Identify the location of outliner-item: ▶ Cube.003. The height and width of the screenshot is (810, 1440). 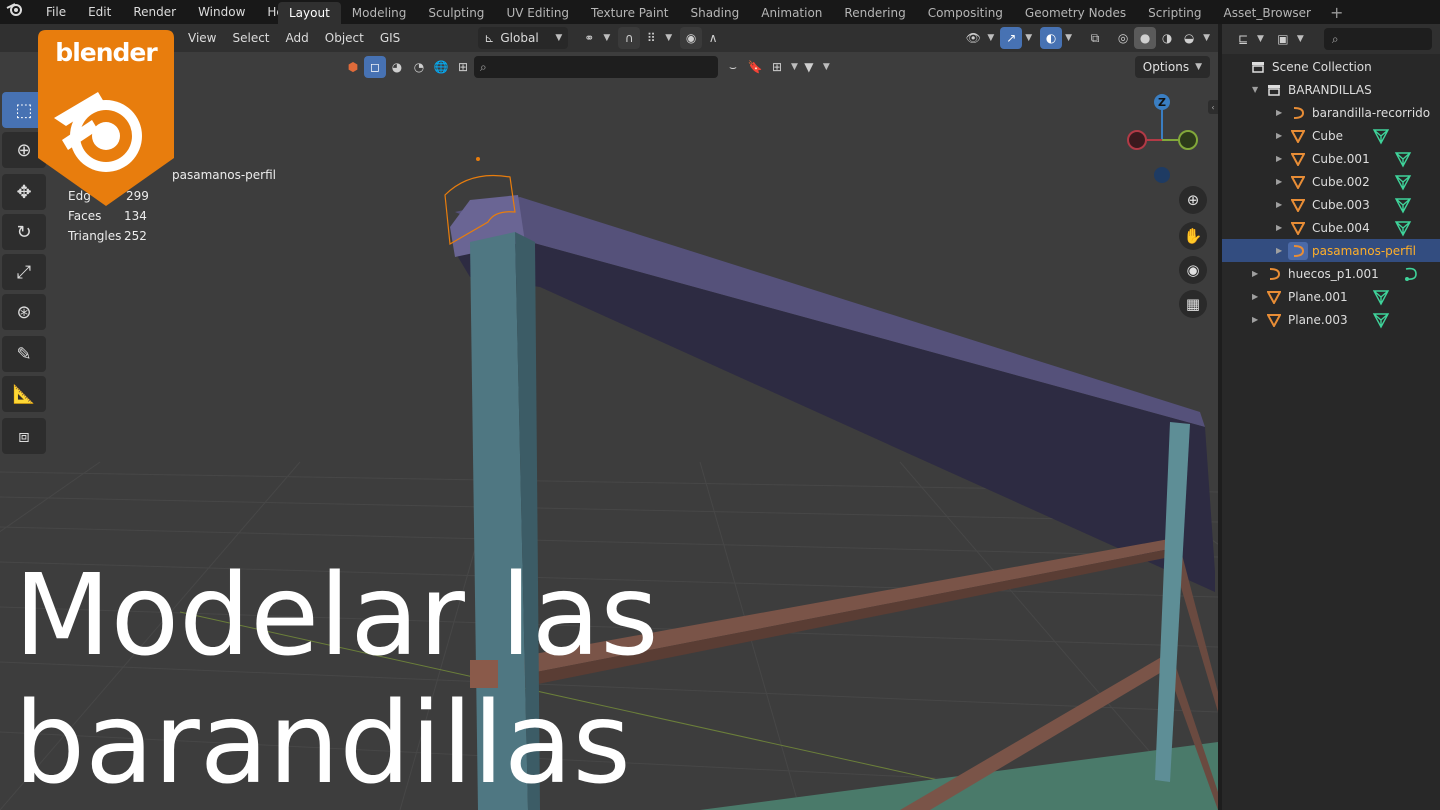
(1331, 204).